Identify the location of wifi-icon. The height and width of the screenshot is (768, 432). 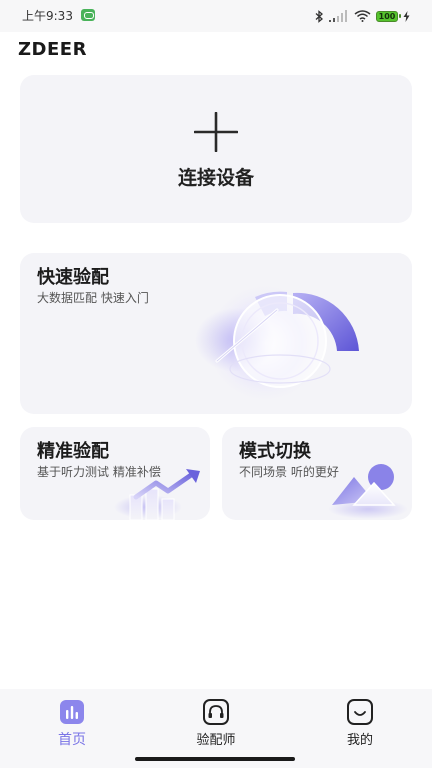
(362, 16).